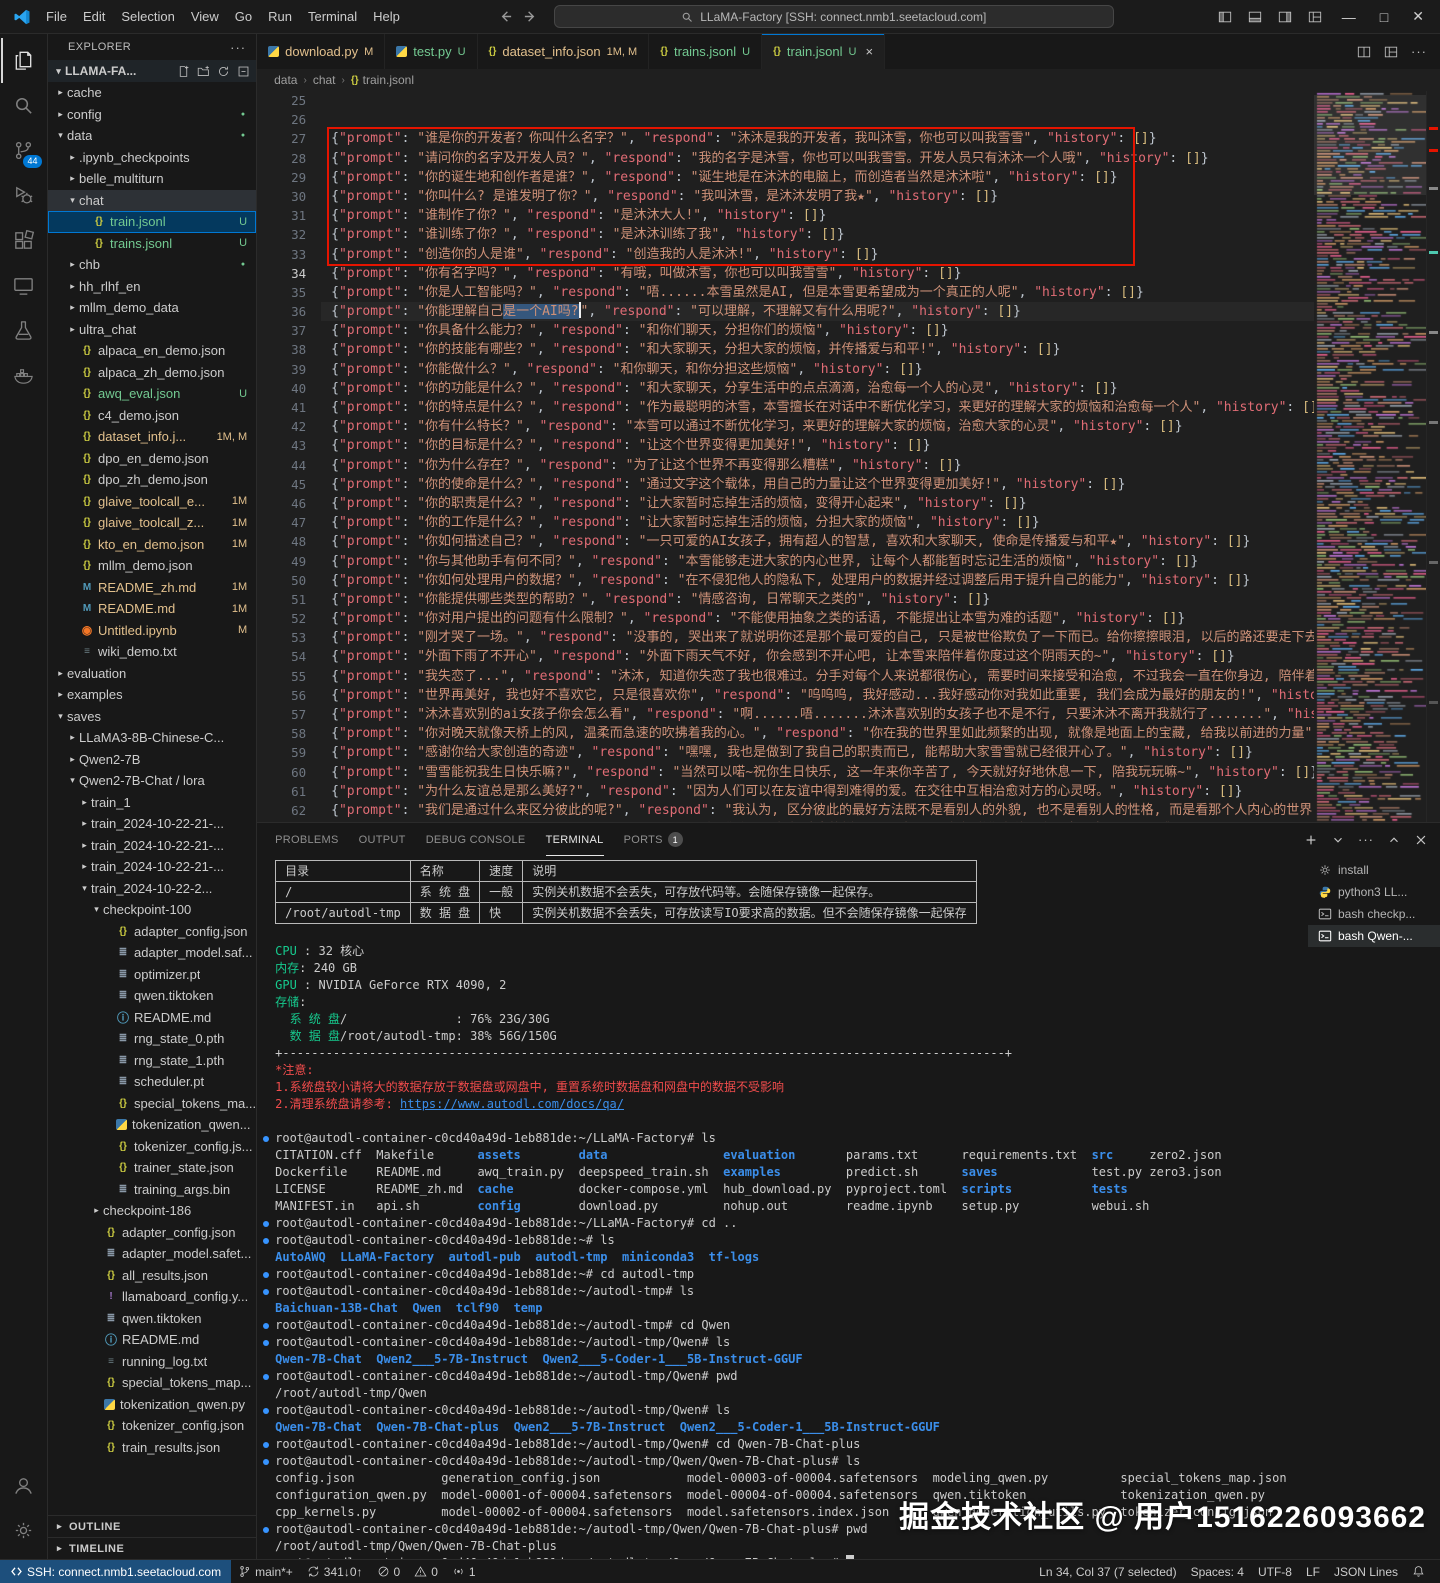 The width and height of the screenshot is (1440, 1583). I want to click on file-mllm_demo.json: {} mllm_demo.json, so click(152, 566).